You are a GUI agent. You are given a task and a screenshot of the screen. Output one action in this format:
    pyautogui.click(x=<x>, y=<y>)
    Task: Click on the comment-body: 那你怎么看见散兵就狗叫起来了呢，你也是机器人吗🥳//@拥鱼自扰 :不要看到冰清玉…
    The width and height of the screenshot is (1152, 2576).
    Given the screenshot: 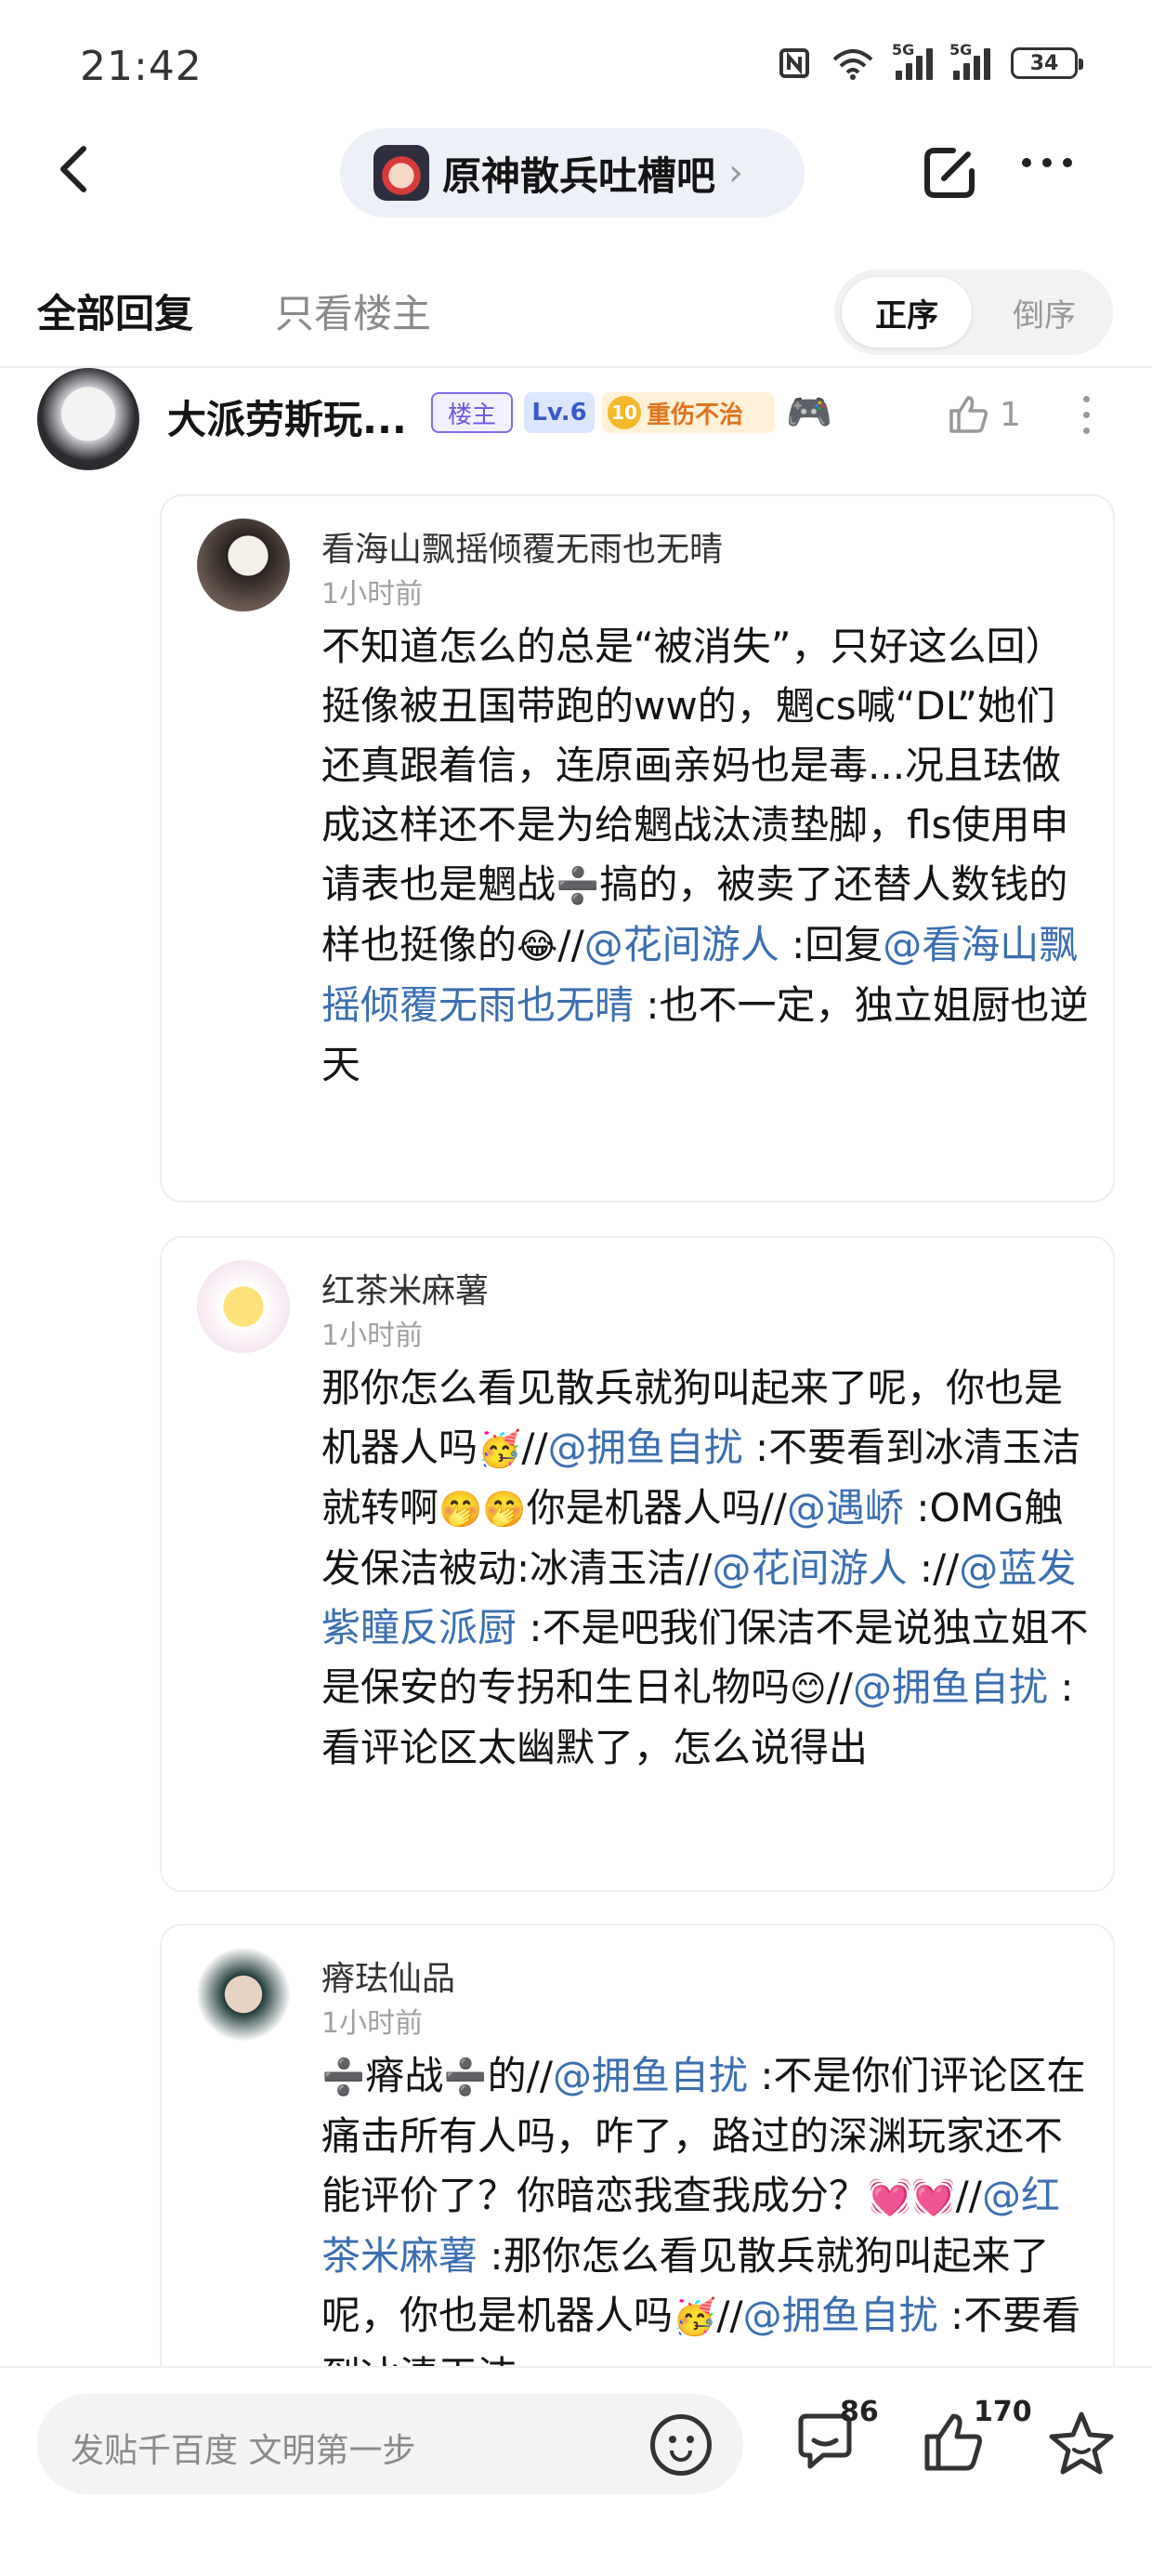 What is the action you would take?
    pyautogui.click(x=707, y=1568)
    